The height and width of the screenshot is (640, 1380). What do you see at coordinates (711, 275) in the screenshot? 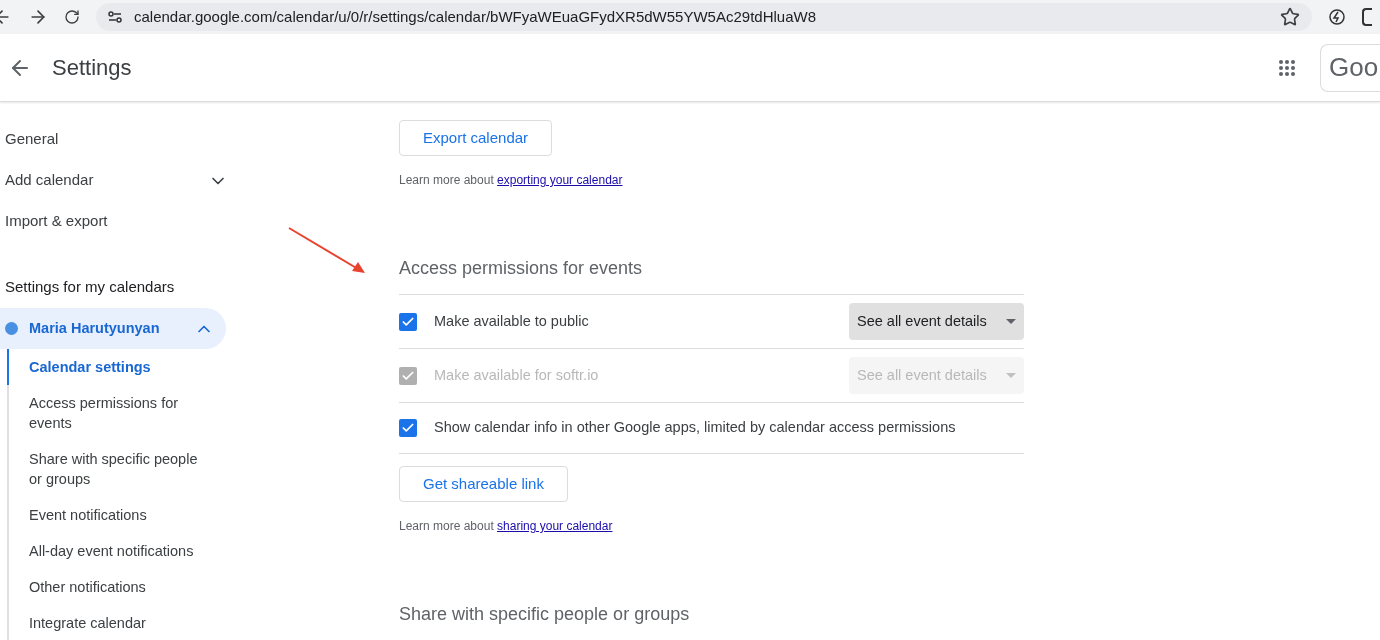
I see `section-title: Access permissions for events` at bounding box center [711, 275].